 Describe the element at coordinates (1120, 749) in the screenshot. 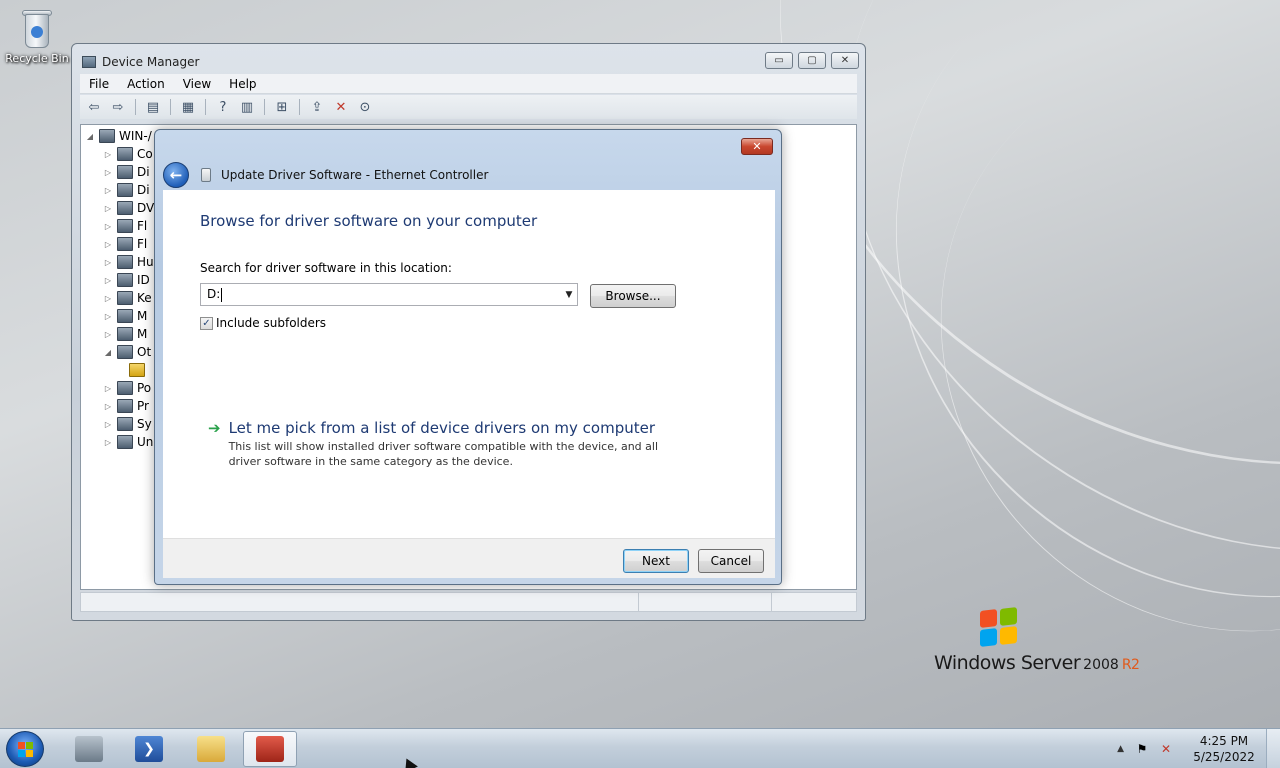

I see `show-hidden-icons-chevron-icon: ▲` at that location.